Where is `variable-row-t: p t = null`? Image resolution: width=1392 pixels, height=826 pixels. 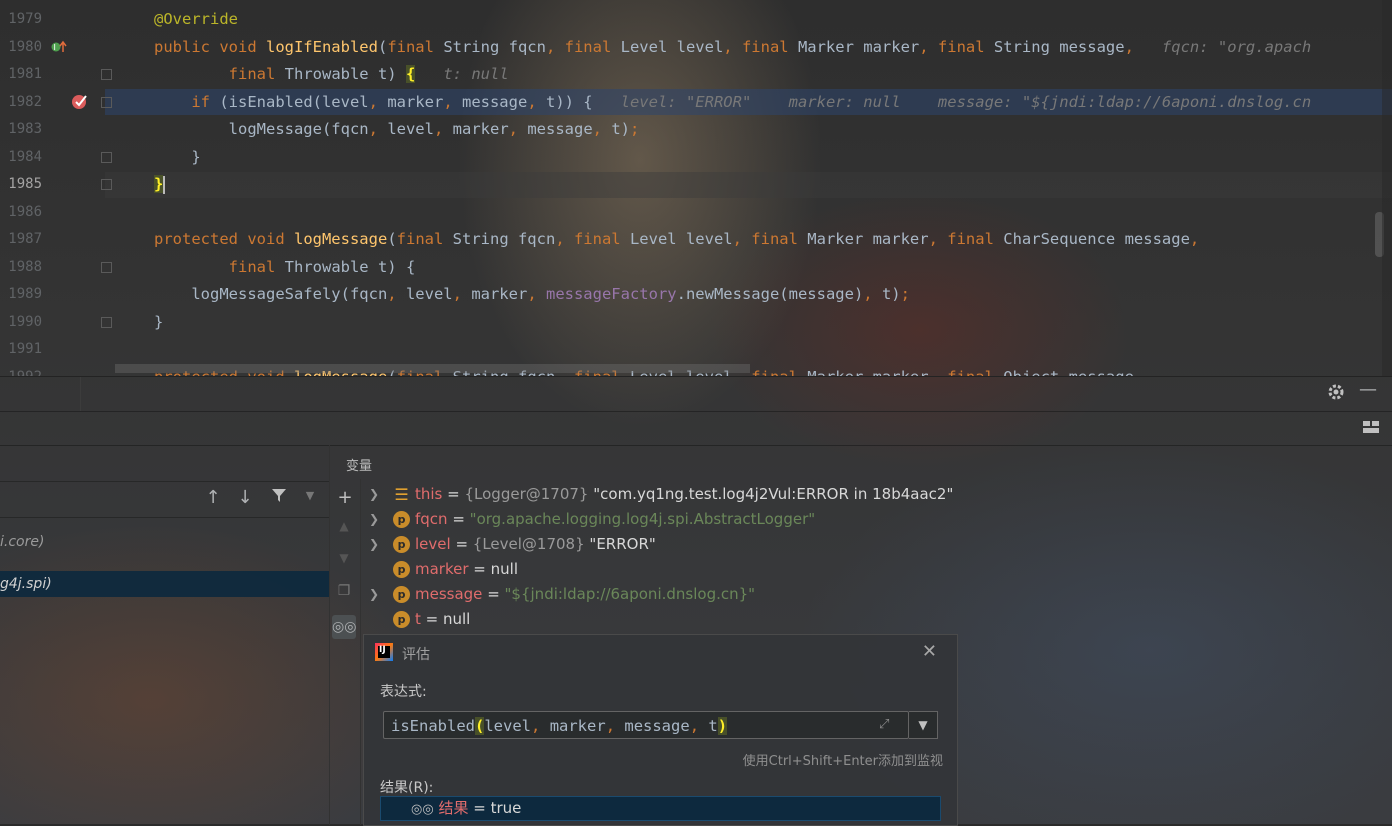 variable-row-t: p t = null is located at coordinates (861, 619).